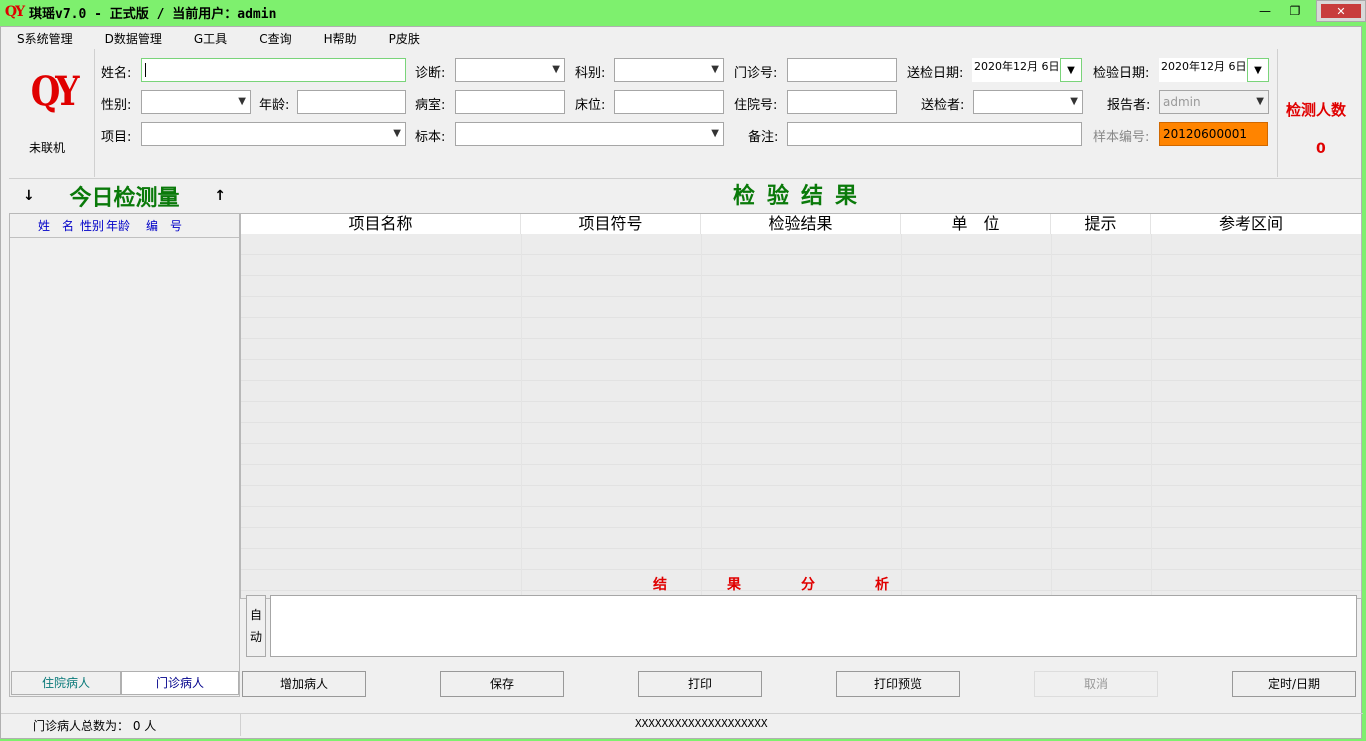 This screenshot has width=1366, height=741. I want to click on diagnosis-select: ▼, so click(510, 70).